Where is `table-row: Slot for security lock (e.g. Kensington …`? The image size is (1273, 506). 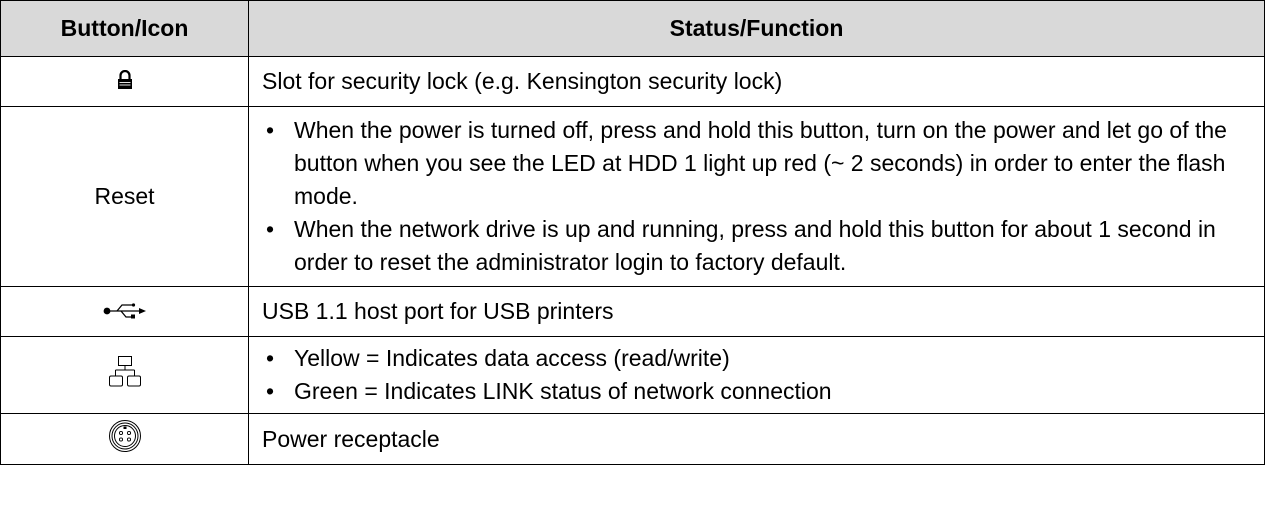
table-row: Slot for security lock (e.g. Kensington … is located at coordinates (632, 81).